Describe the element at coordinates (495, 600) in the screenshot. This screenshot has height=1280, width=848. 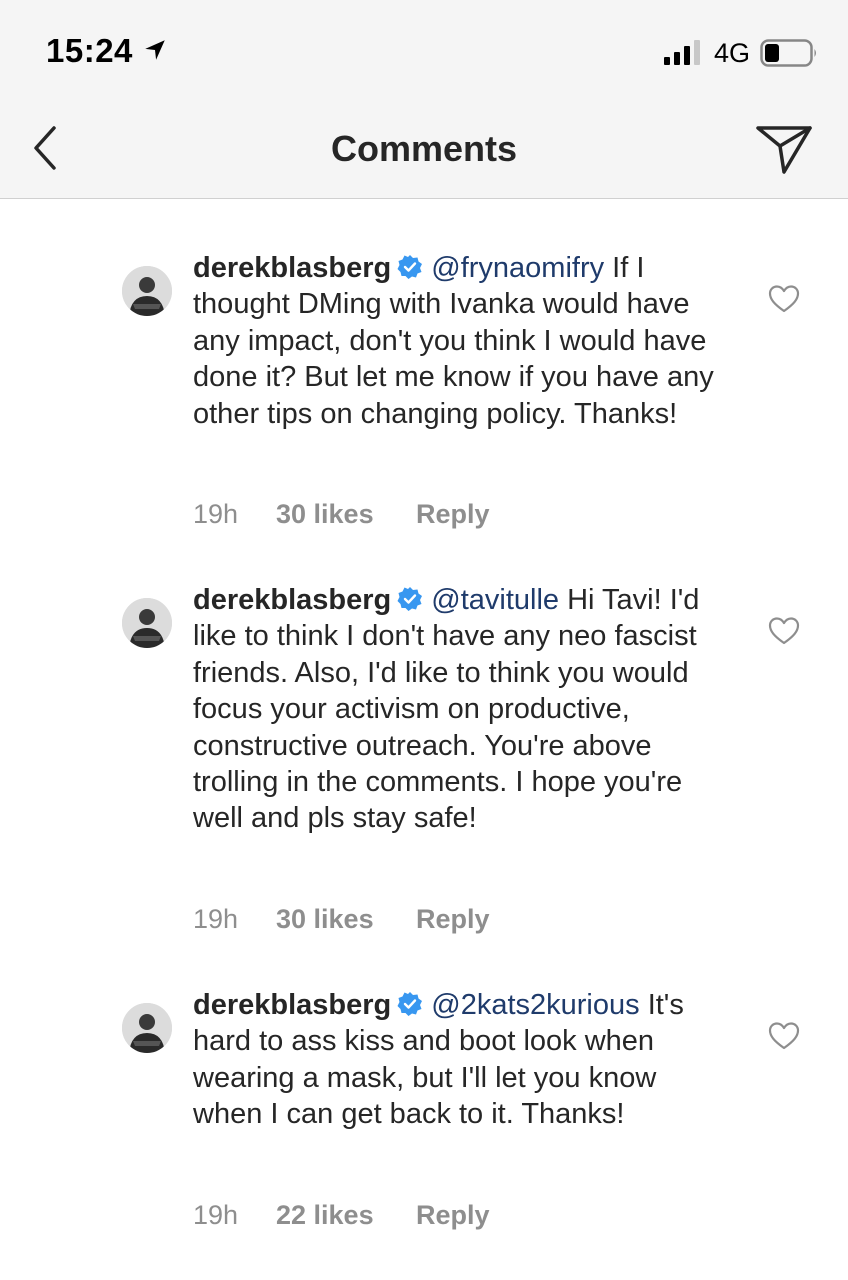
I see `comment-mention: @tavitulle` at that location.